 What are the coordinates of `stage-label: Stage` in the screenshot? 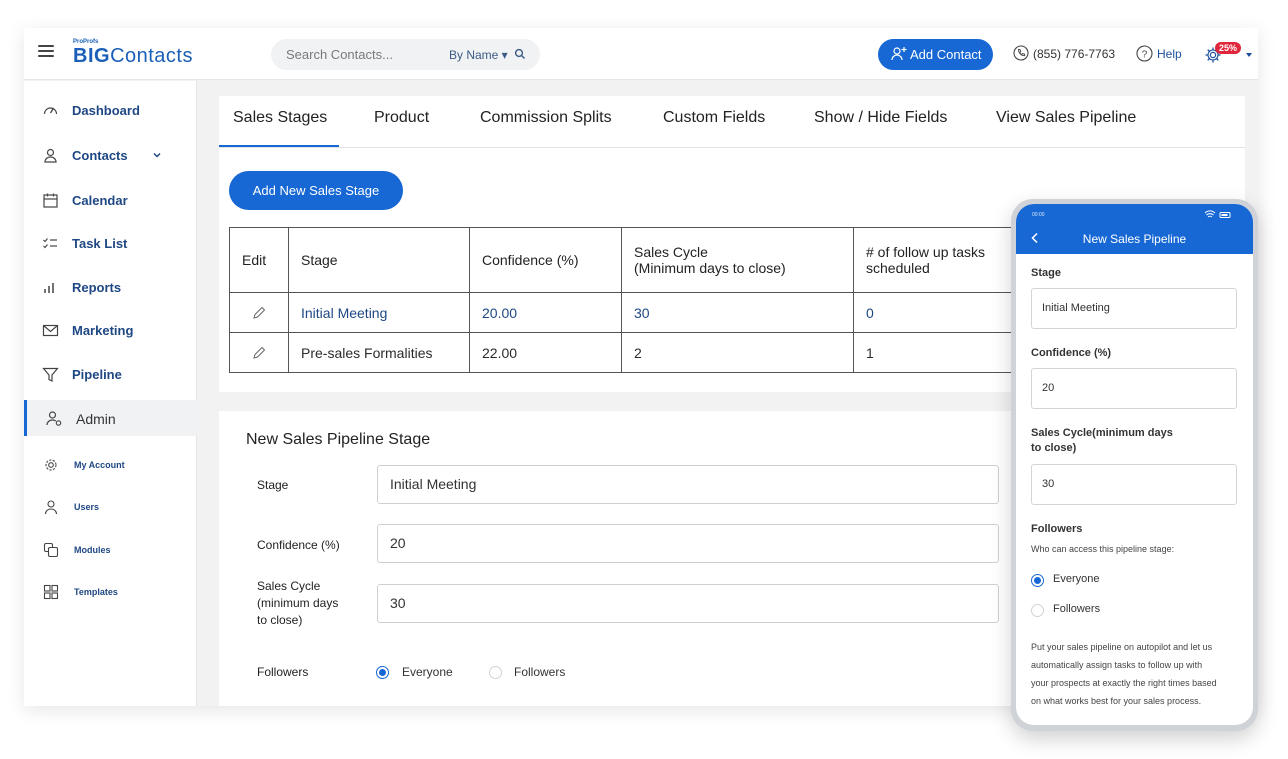 It's located at (273, 485).